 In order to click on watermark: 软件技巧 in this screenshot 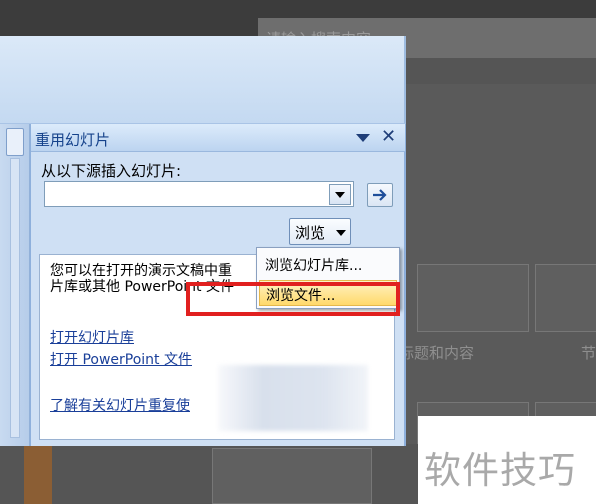, I will do `click(507, 460)`.